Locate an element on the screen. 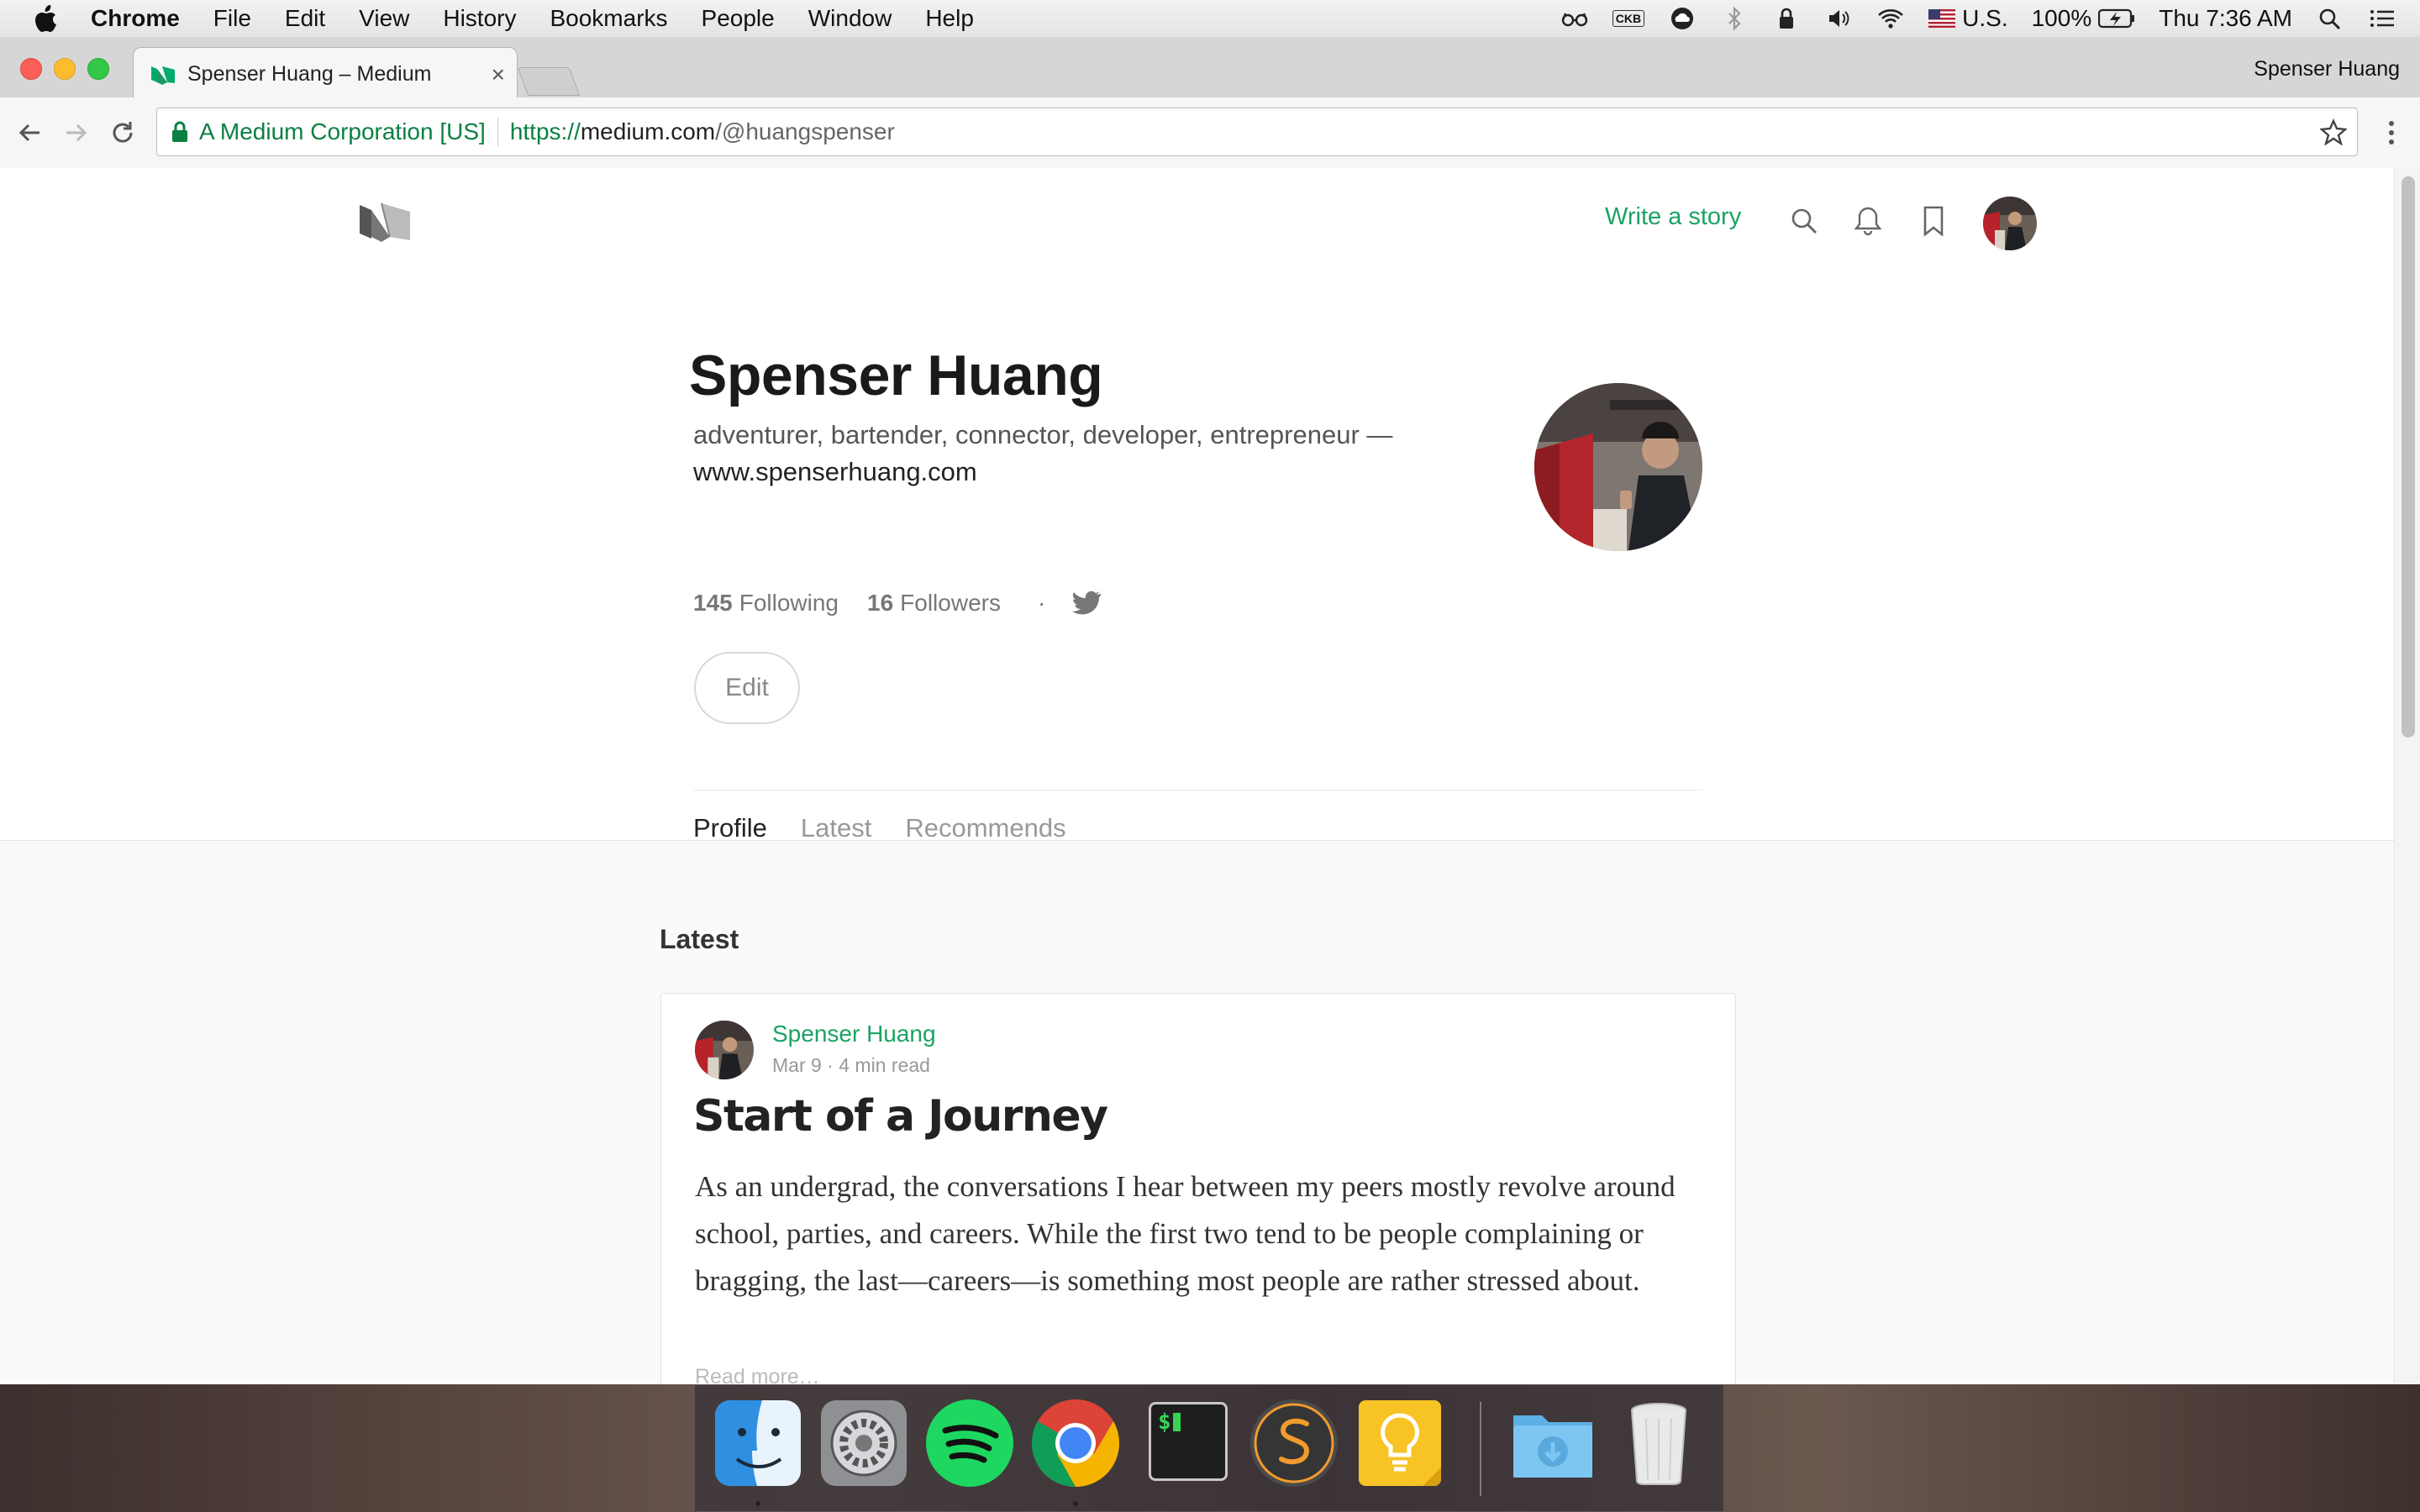 The image size is (2420, 1512). menu-bookmarks: Bookmarks is located at coordinates (608, 18).